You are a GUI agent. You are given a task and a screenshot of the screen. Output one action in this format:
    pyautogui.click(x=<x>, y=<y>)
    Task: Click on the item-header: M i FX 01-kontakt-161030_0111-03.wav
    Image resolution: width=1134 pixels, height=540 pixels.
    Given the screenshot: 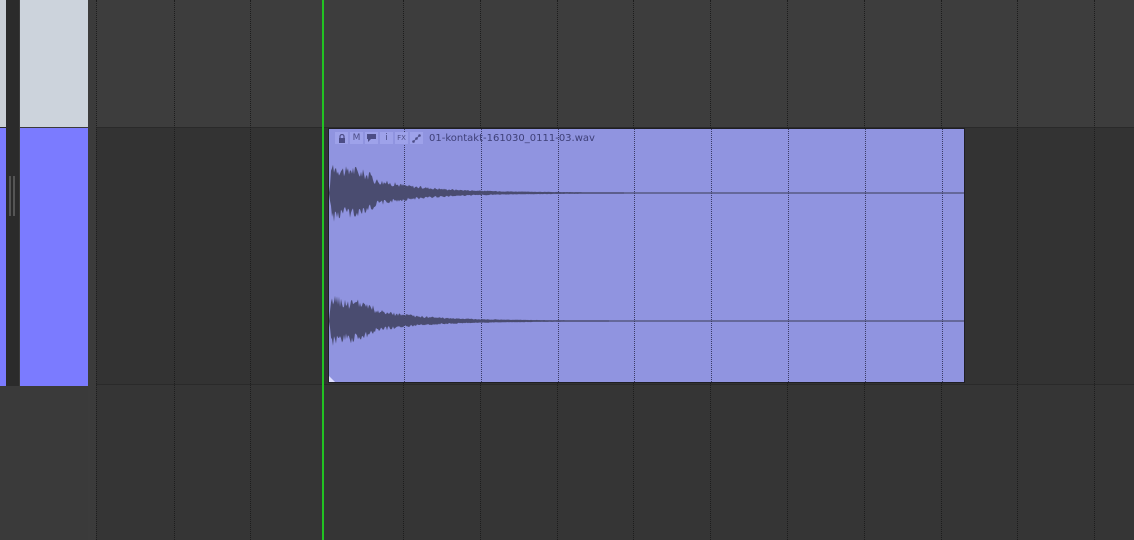 What is the action you would take?
    pyautogui.click(x=465, y=138)
    